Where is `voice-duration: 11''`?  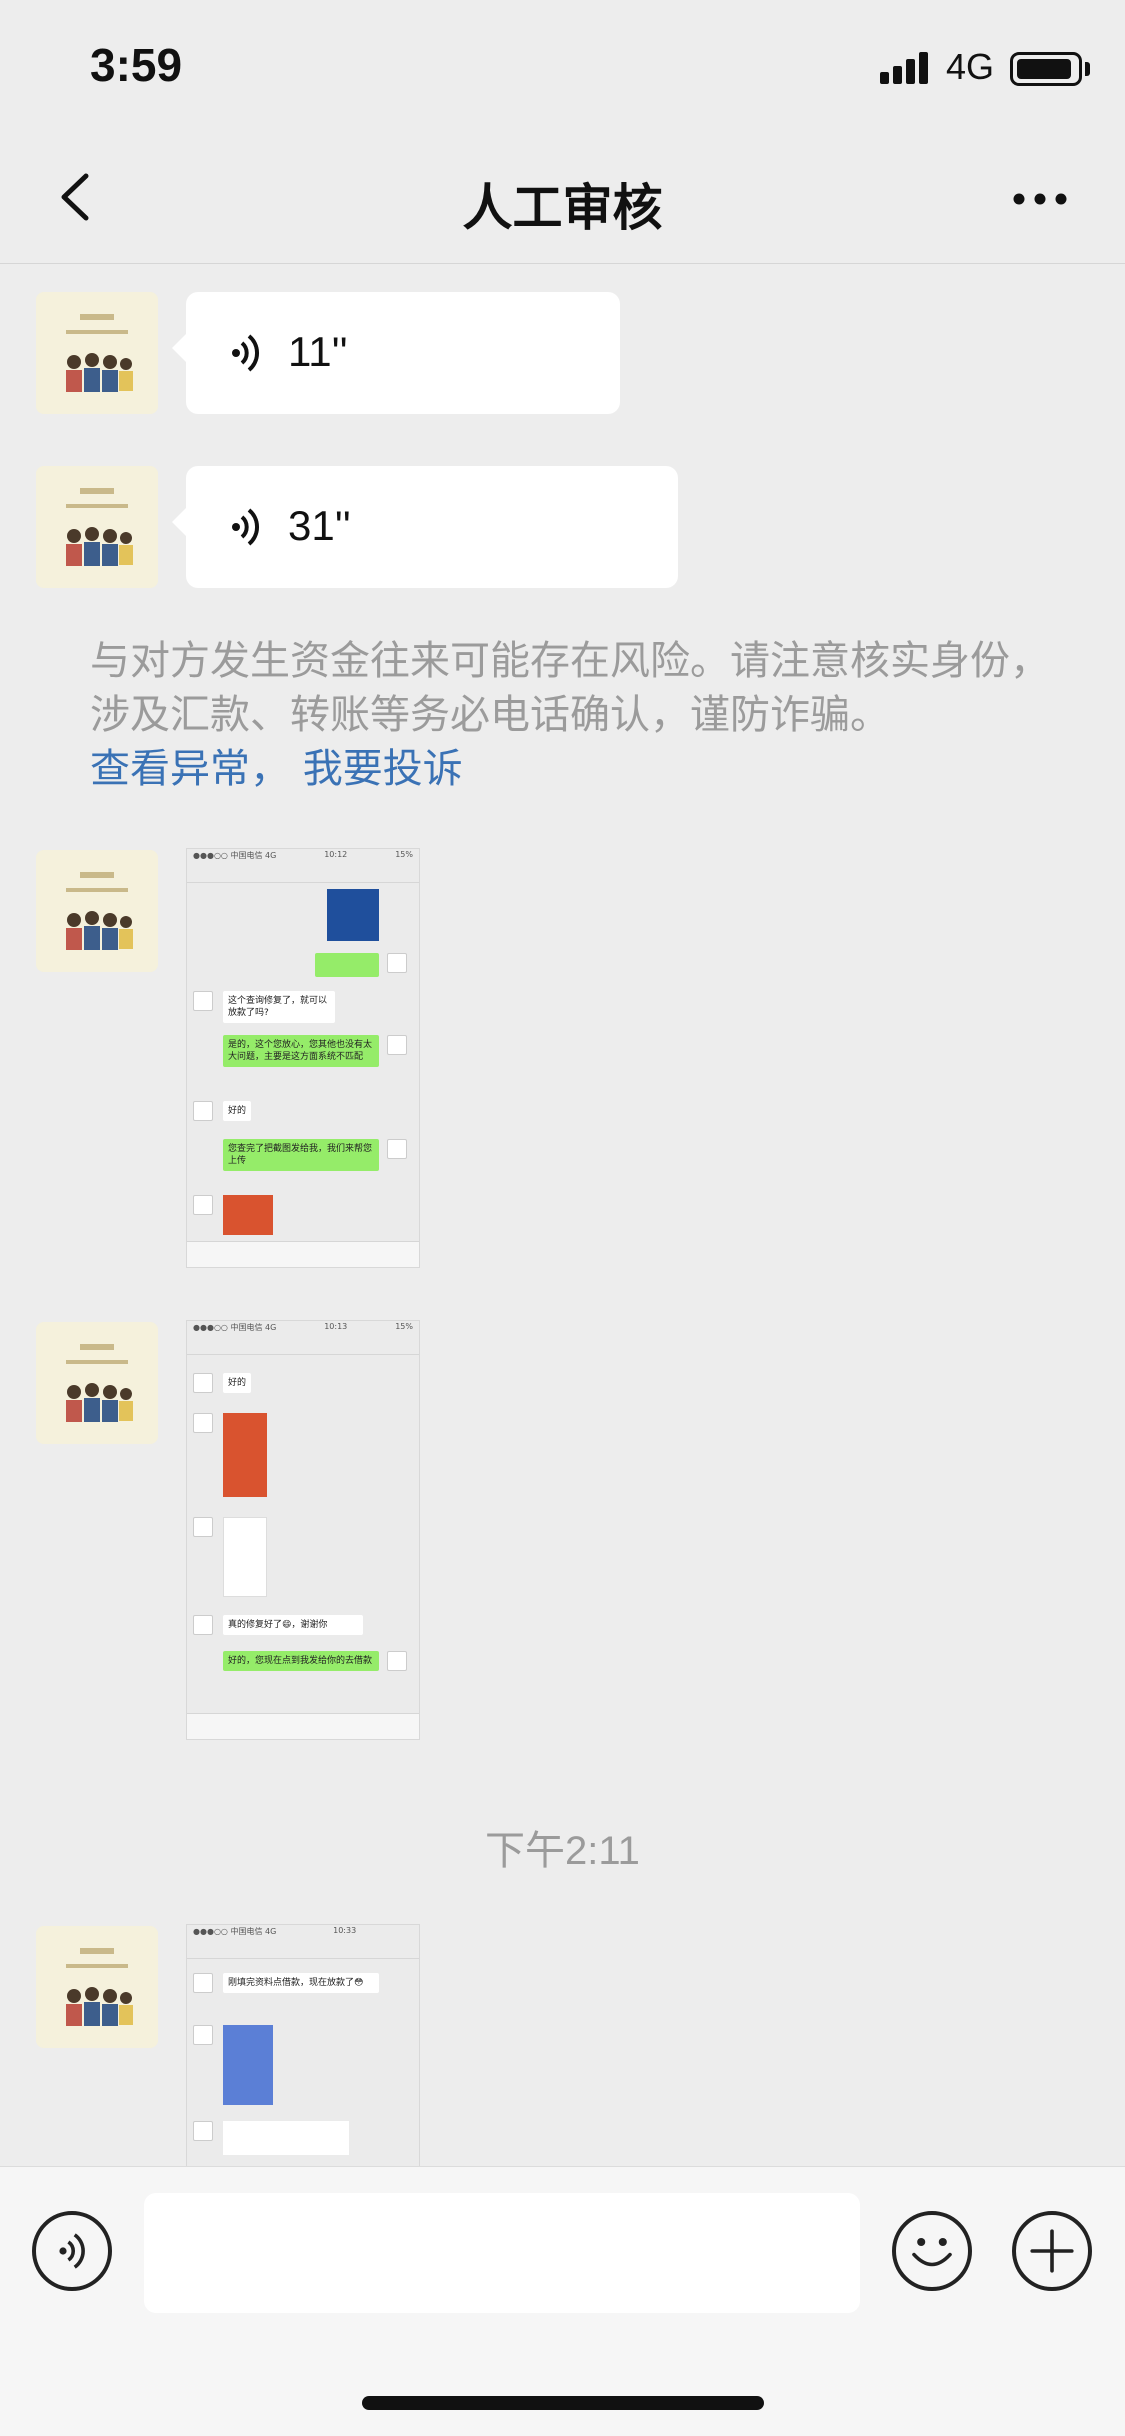 voice-duration: 11'' is located at coordinates (318, 351).